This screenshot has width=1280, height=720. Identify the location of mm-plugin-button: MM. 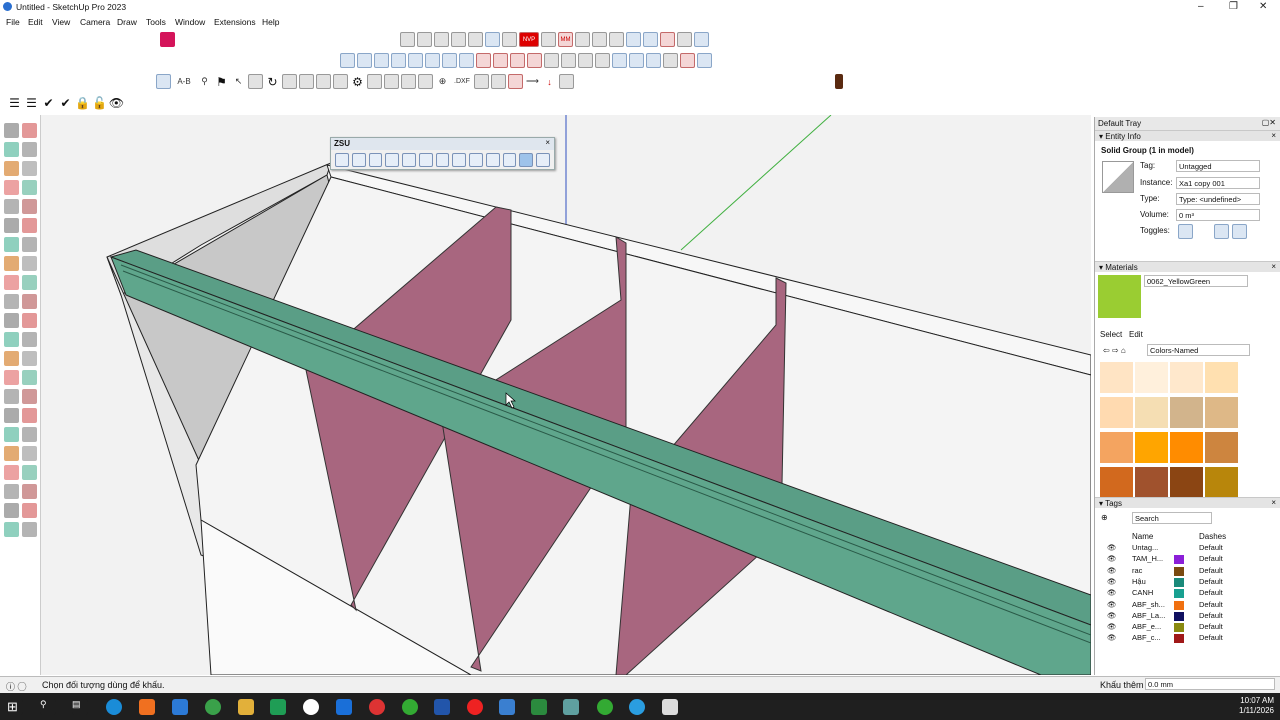
(565, 39).